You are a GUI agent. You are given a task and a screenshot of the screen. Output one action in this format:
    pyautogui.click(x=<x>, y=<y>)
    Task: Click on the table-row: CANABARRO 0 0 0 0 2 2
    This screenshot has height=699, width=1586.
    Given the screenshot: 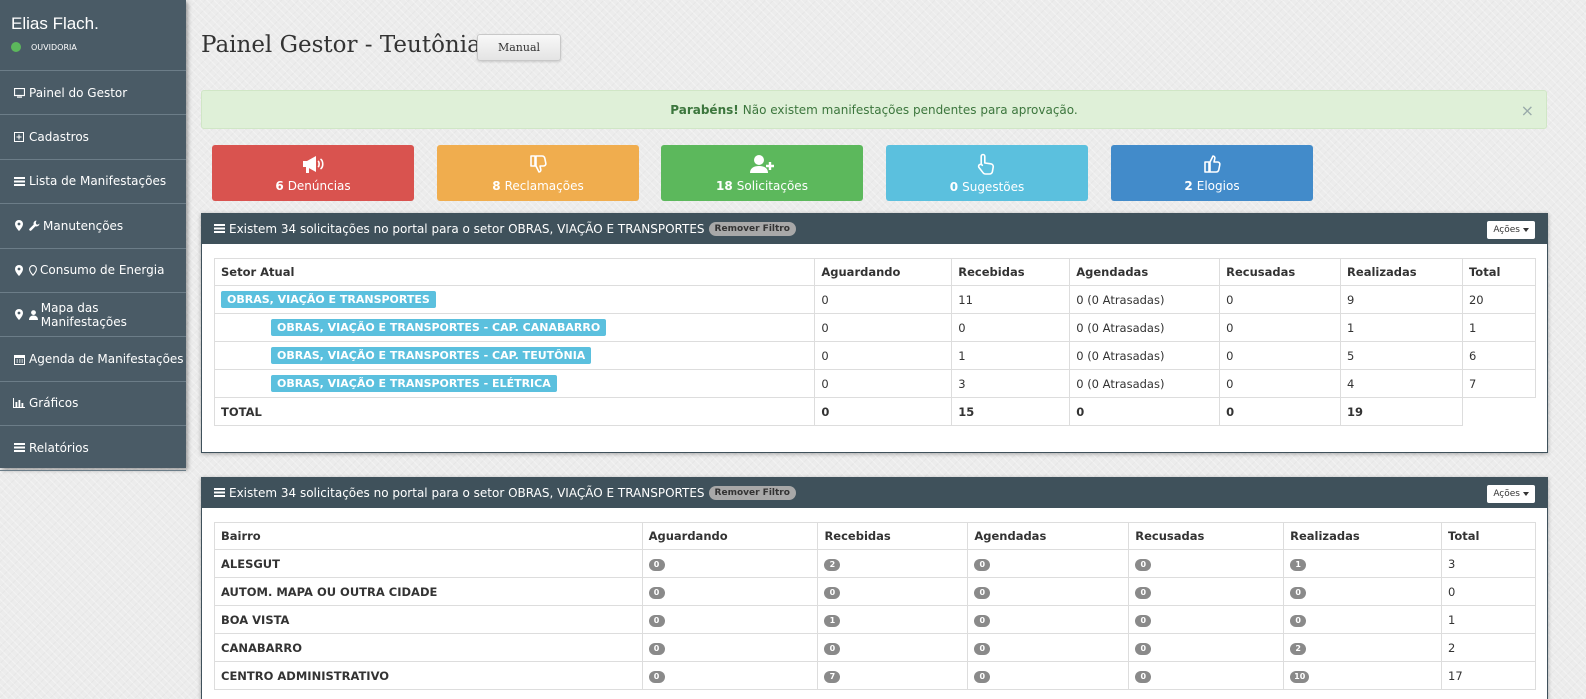 What is the action you would take?
    pyautogui.click(x=875, y=647)
    